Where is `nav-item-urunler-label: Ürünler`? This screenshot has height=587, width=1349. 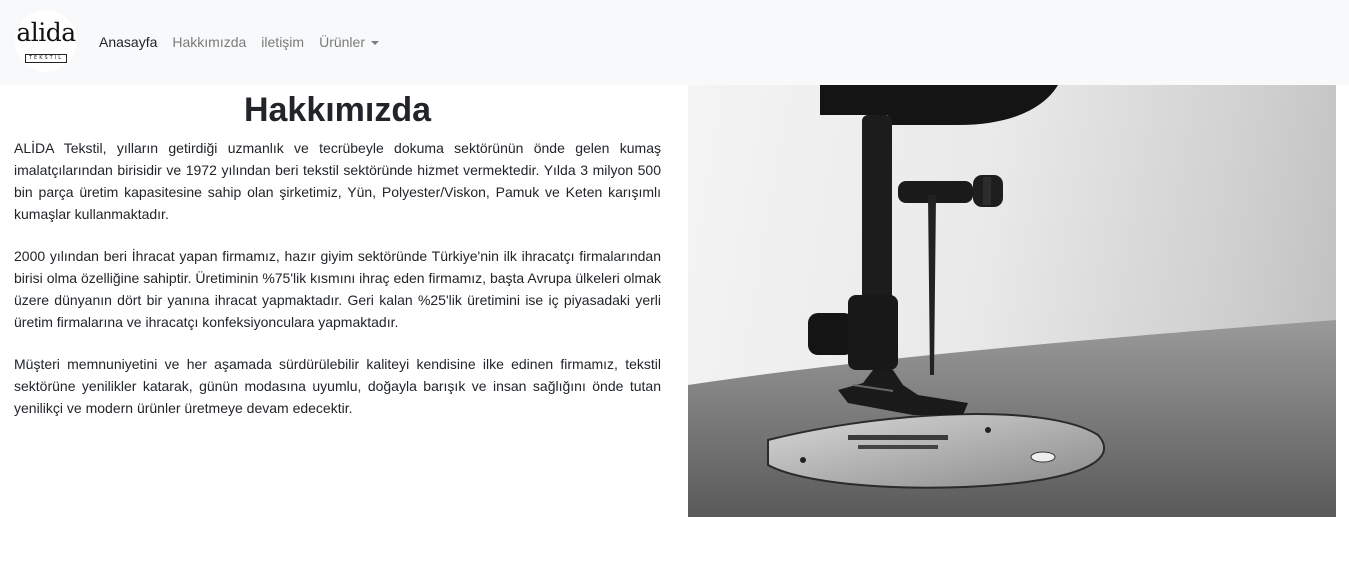 nav-item-urunler-label: Ürünler is located at coordinates (342, 42).